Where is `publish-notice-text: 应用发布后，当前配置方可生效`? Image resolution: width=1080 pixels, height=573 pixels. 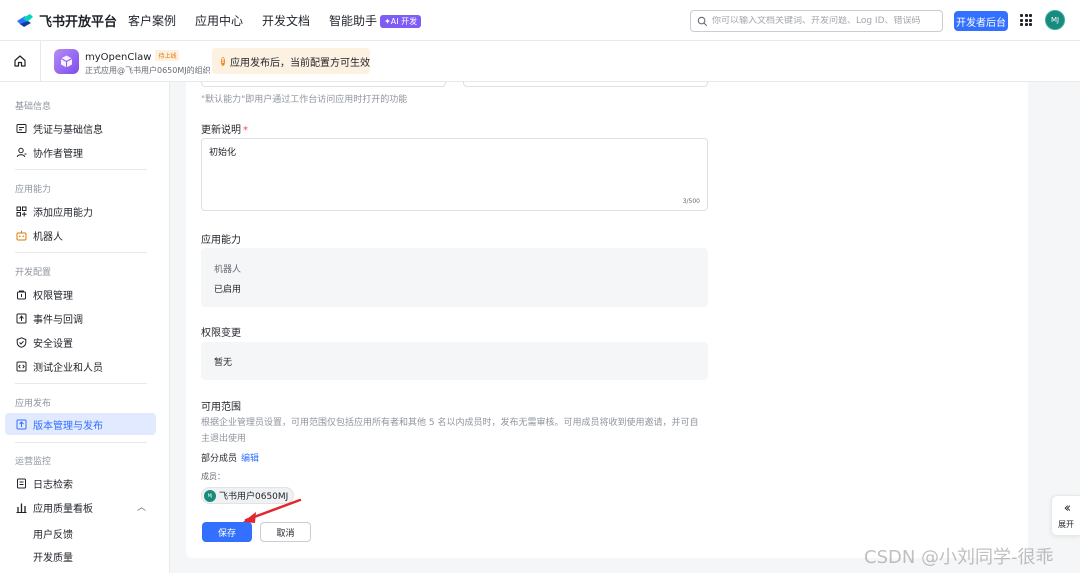 publish-notice-text: 应用发布后，当前配置方可生效 is located at coordinates (300, 63).